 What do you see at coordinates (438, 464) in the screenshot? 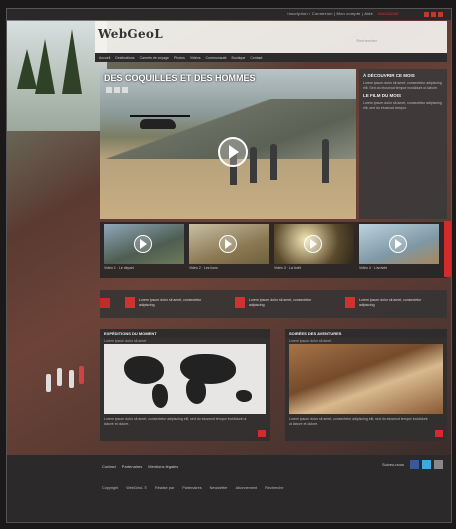
I see `rss-icon` at bounding box center [438, 464].